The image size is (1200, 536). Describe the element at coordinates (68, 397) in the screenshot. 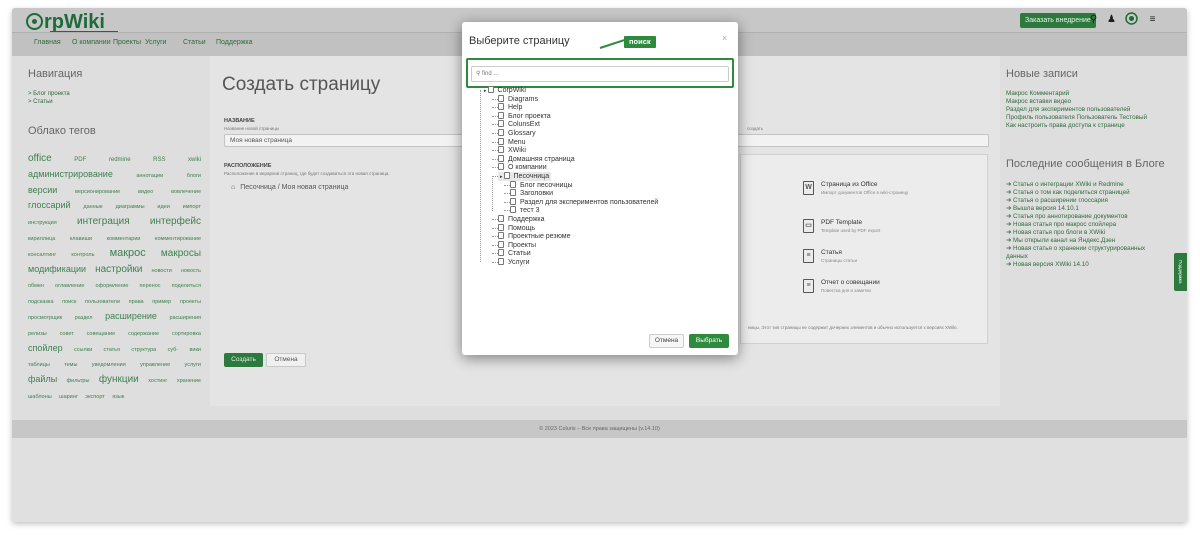

I see `tag-link: шаринг` at that location.